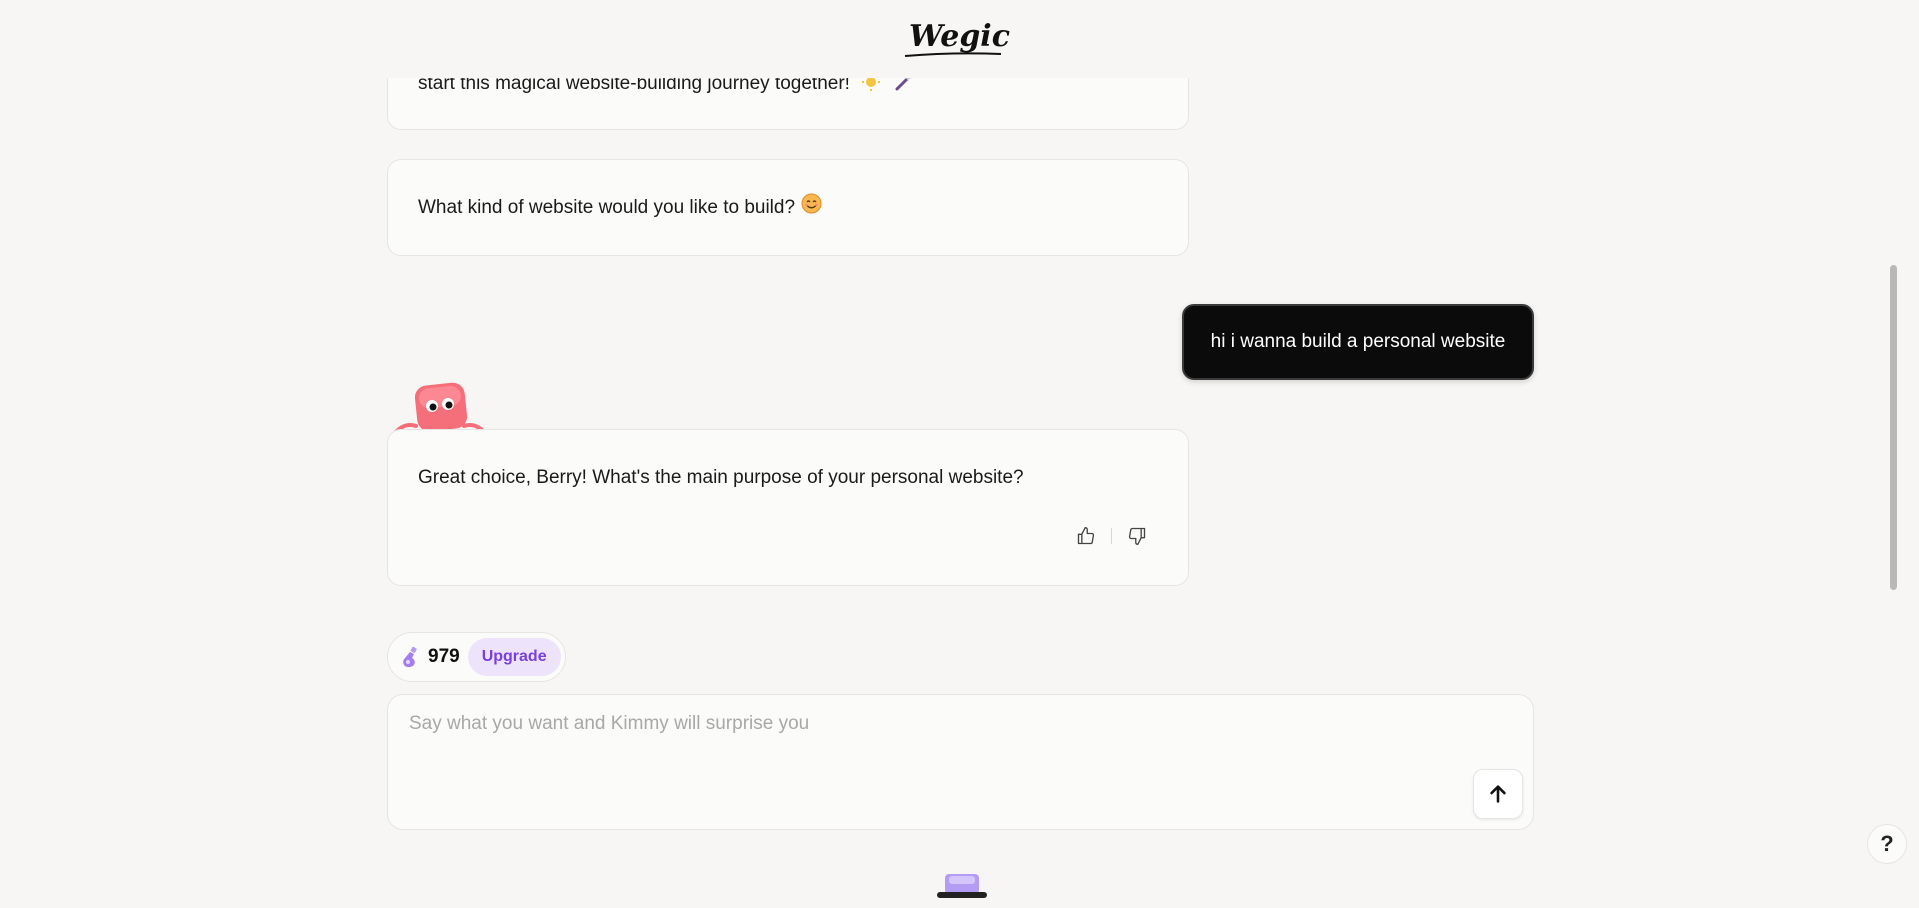  Describe the element at coordinates (962, 886) in the screenshot. I see `mascot-peek-icon` at that location.